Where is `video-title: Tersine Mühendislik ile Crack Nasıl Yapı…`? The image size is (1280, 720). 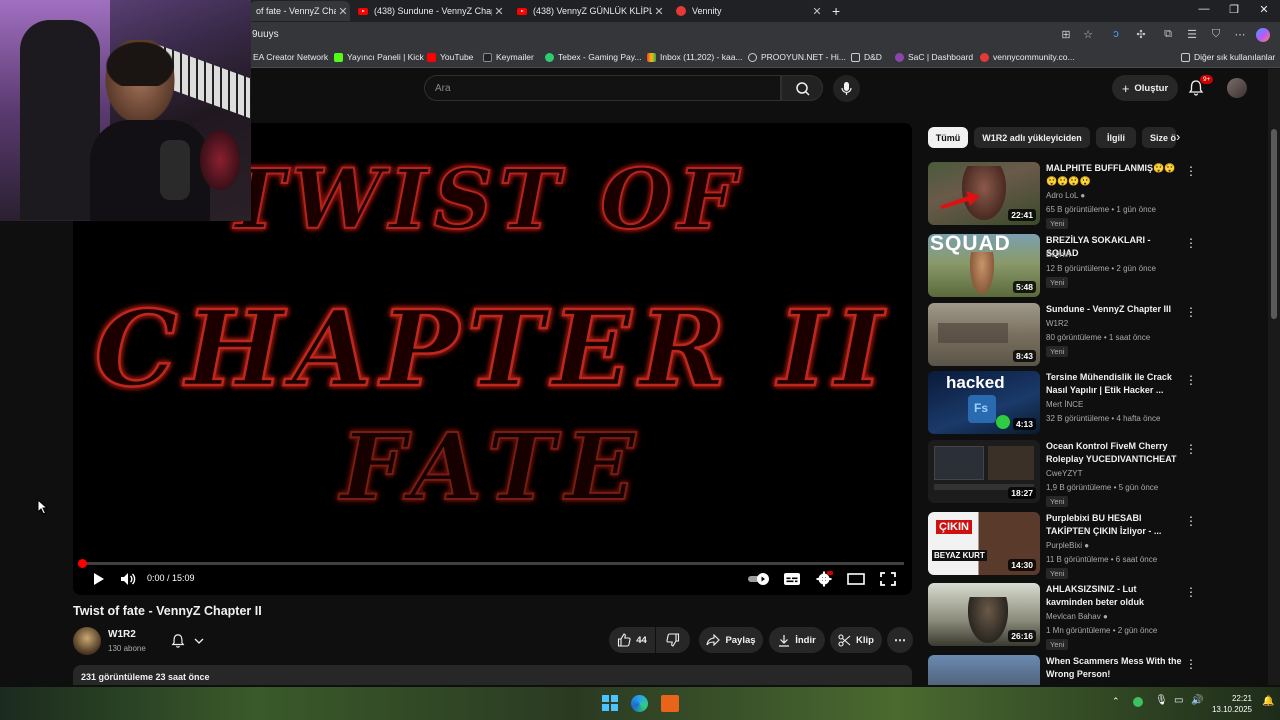
video-title: Tersine Mühendislik ile Crack Nasıl Yapı… is located at coordinates (1115, 384).